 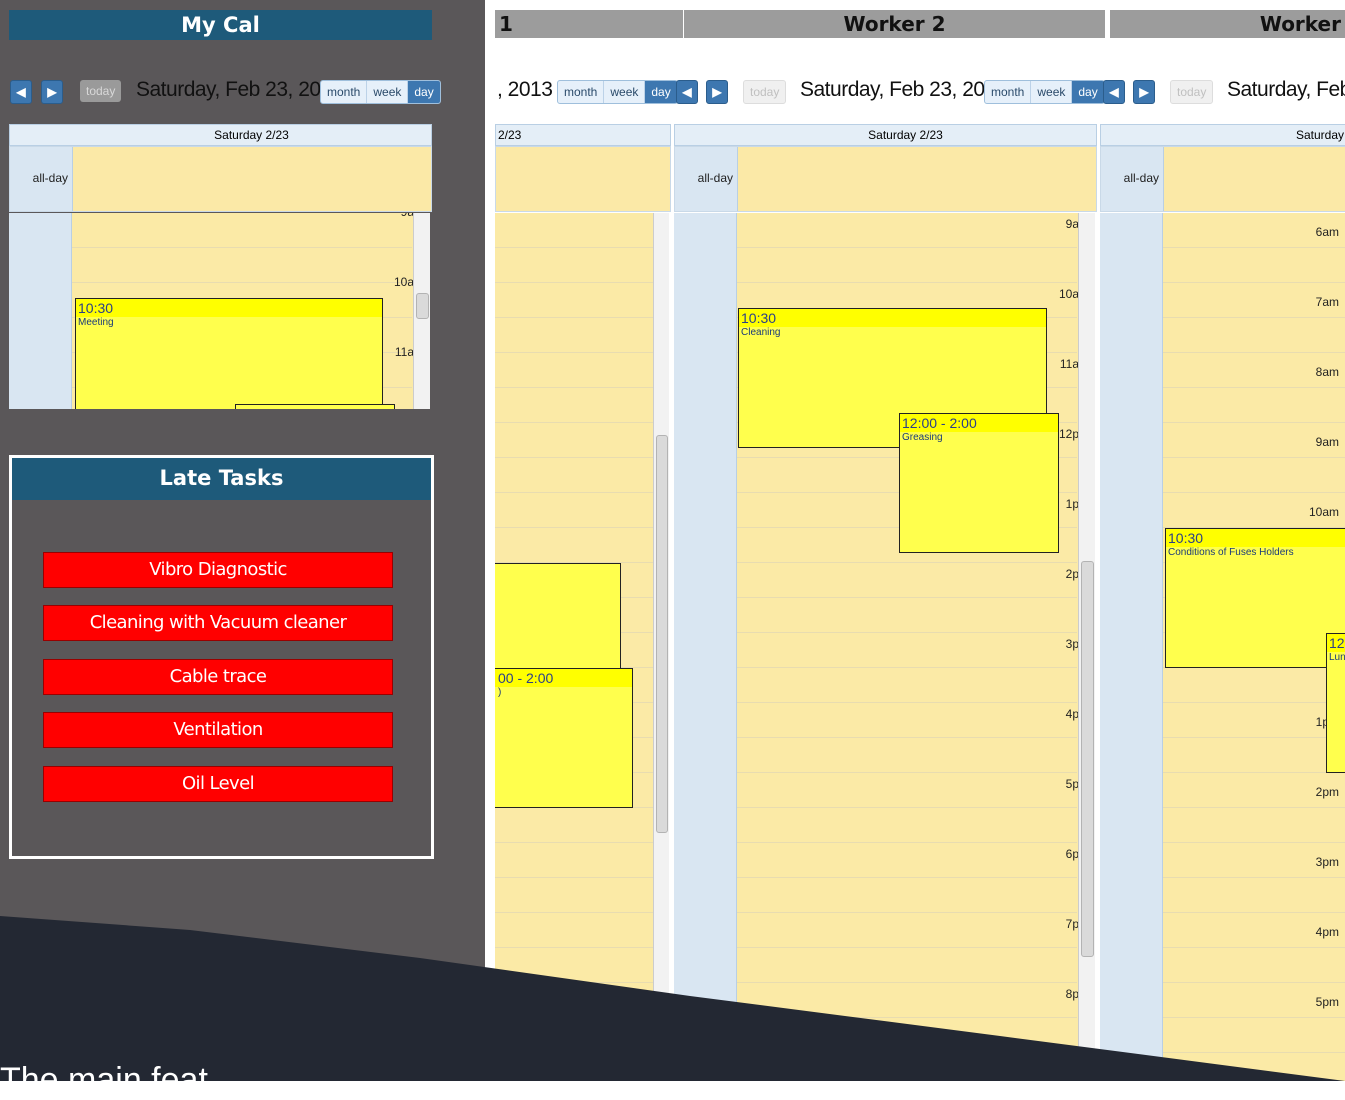 What do you see at coordinates (104, 1080) in the screenshot?
I see `footer-text: The main feat` at bounding box center [104, 1080].